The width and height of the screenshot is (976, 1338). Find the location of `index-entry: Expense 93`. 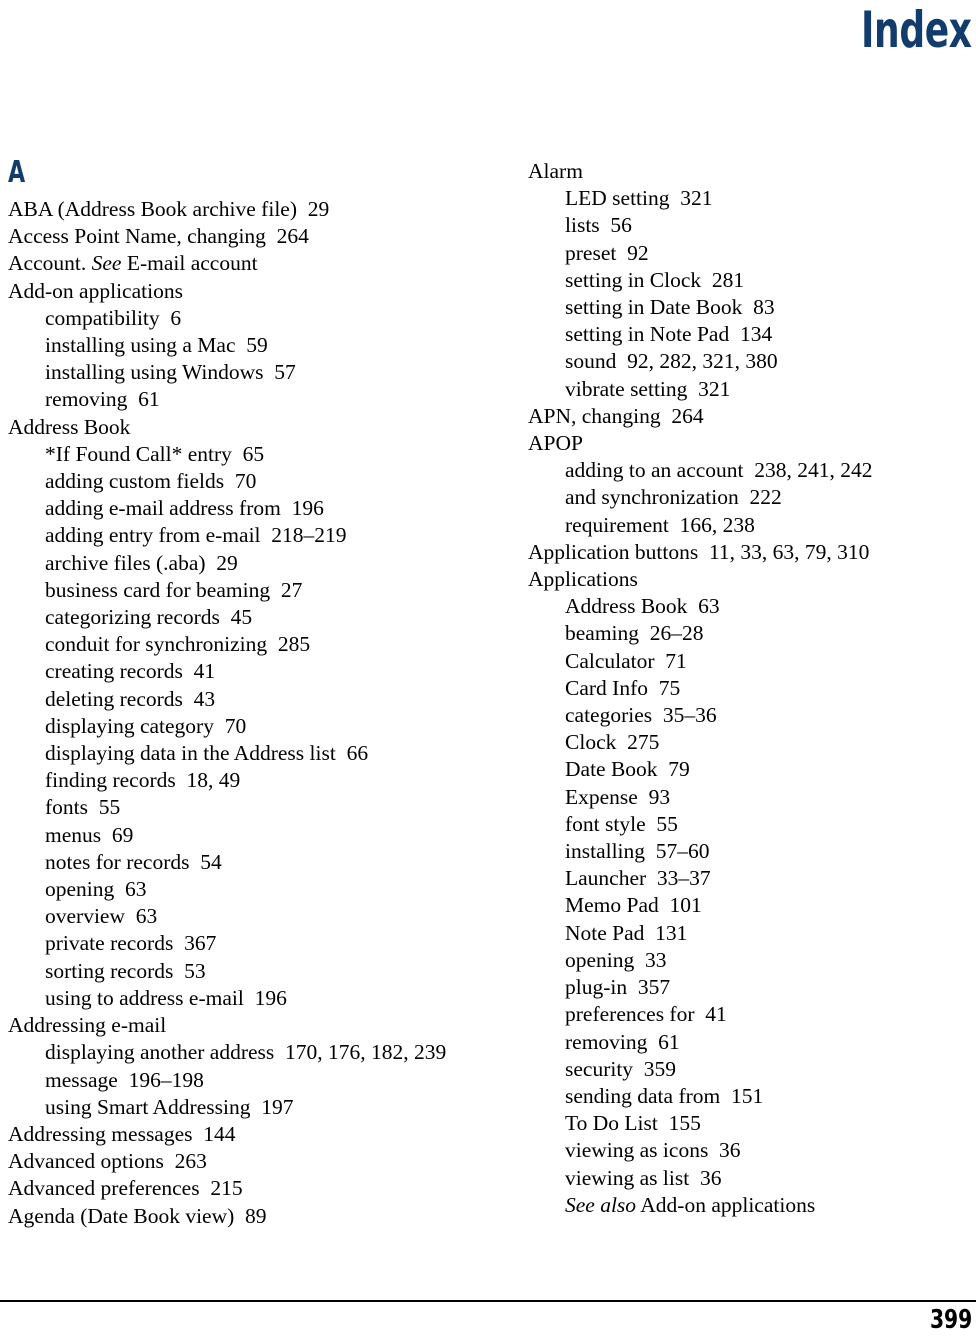

index-entry: Expense 93 is located at coordinates (752, 797).